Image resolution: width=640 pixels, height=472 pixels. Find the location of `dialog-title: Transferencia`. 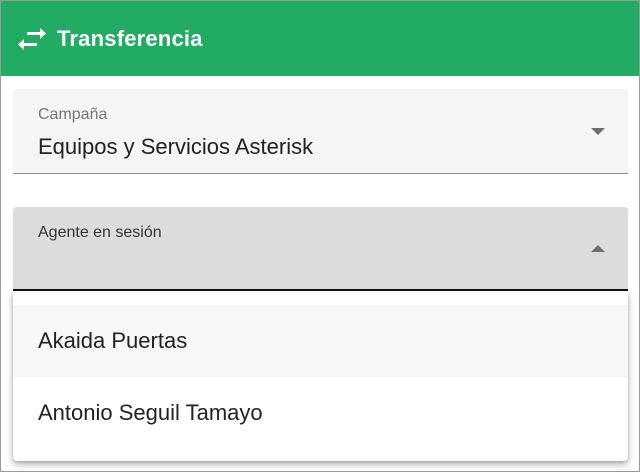

dialog-title: Transferencia is located at coordinates (130, 38).